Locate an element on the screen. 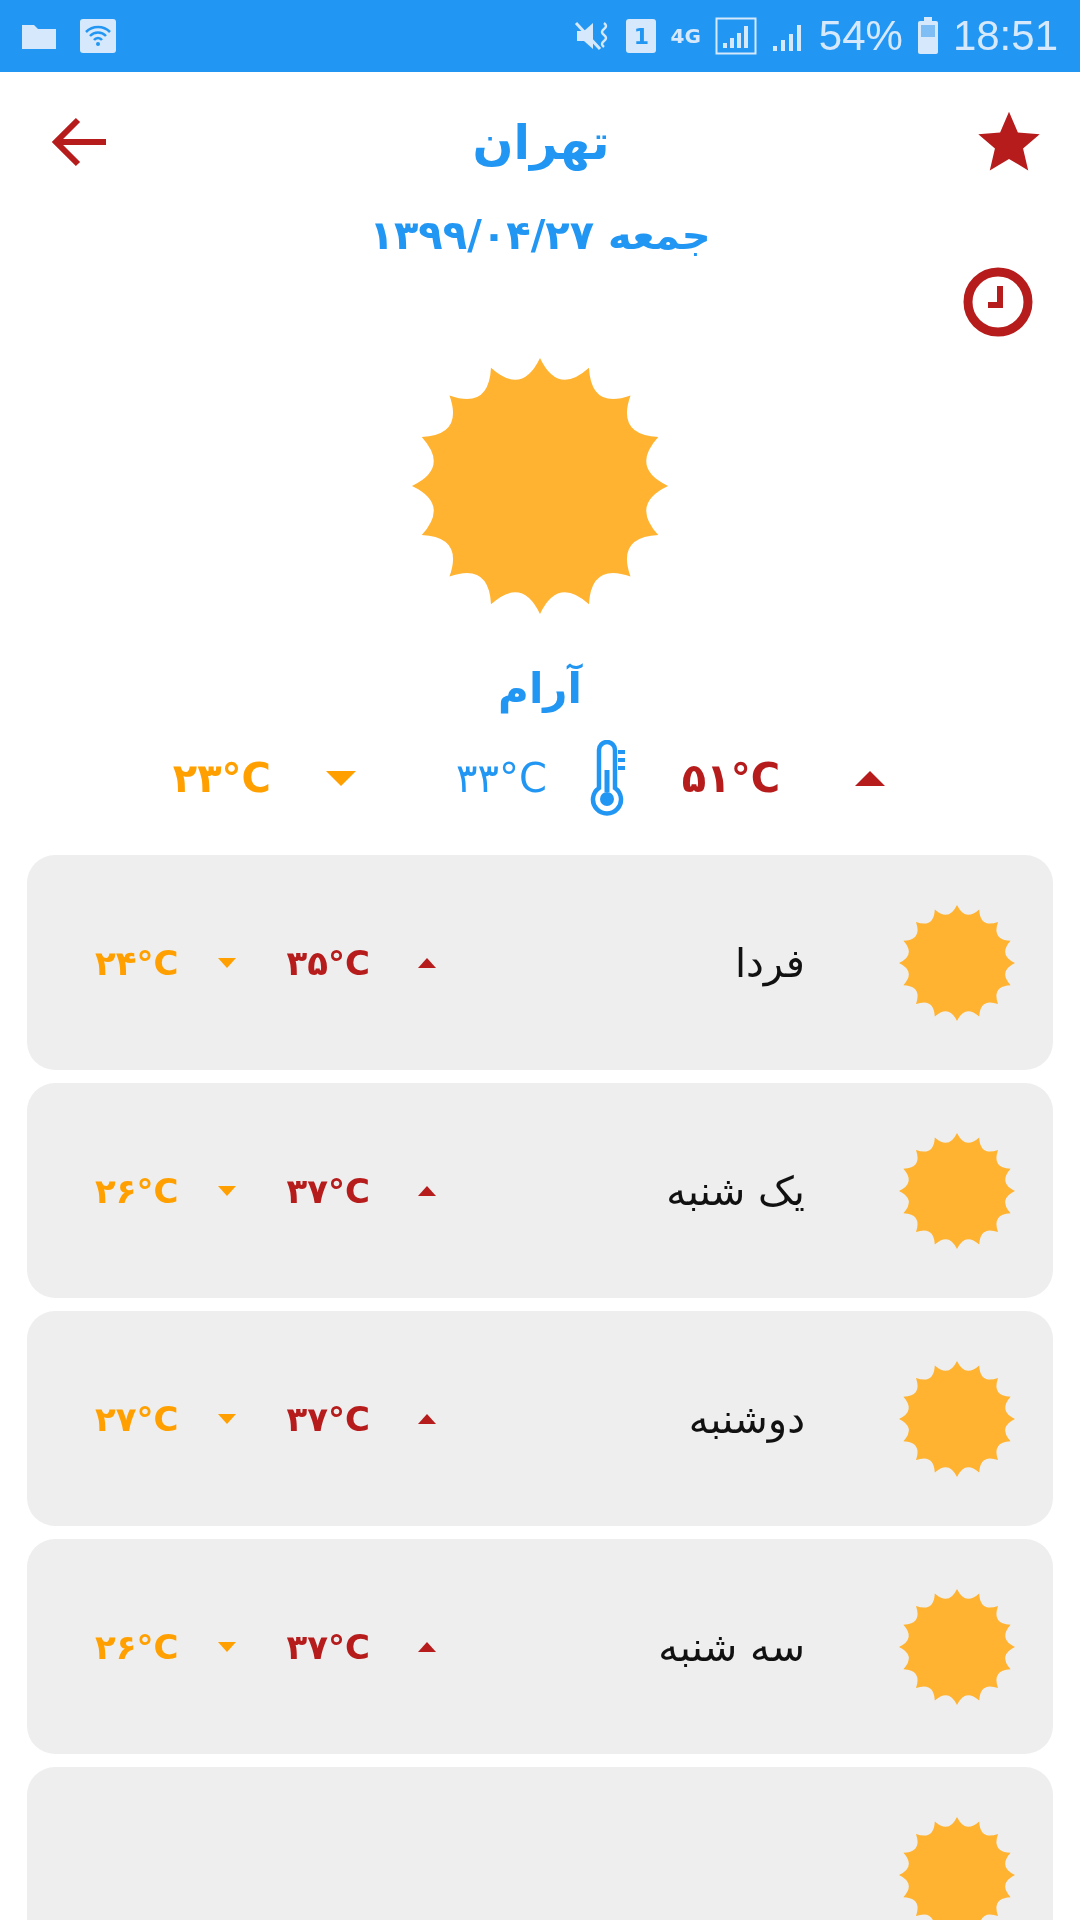 This screenshot has width=1080, height=1920. history-button is located at coordinates (998, 302).